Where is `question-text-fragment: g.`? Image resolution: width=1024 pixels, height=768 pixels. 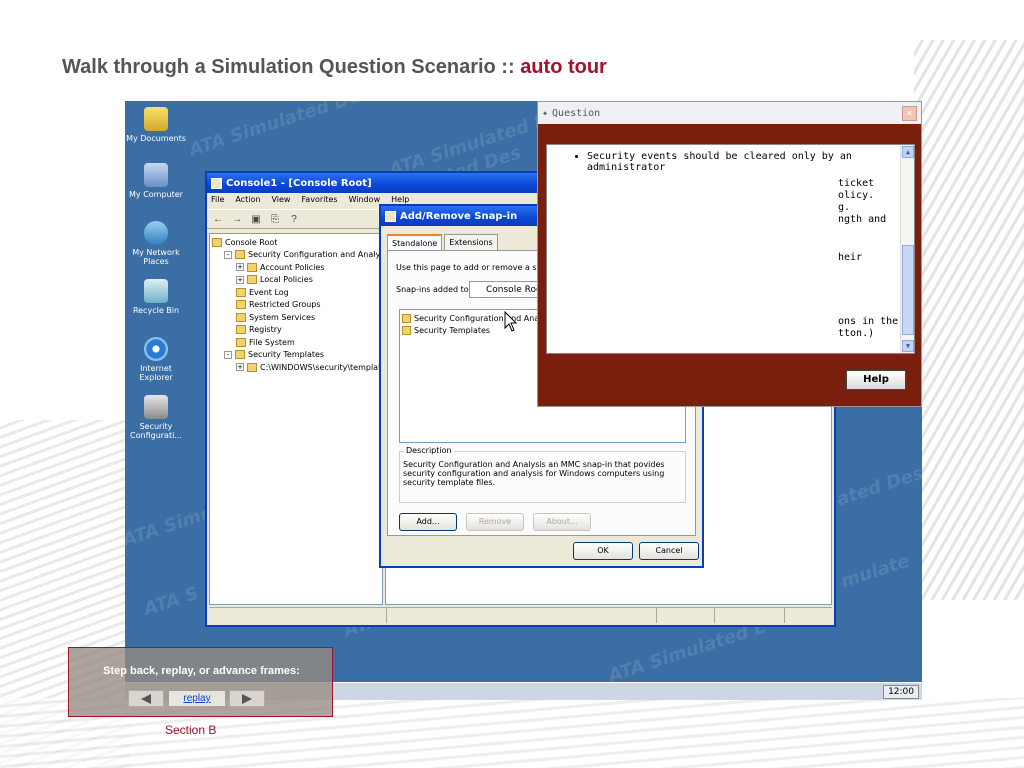 question-text-fragment: g. is located at coordinates (844, 207).